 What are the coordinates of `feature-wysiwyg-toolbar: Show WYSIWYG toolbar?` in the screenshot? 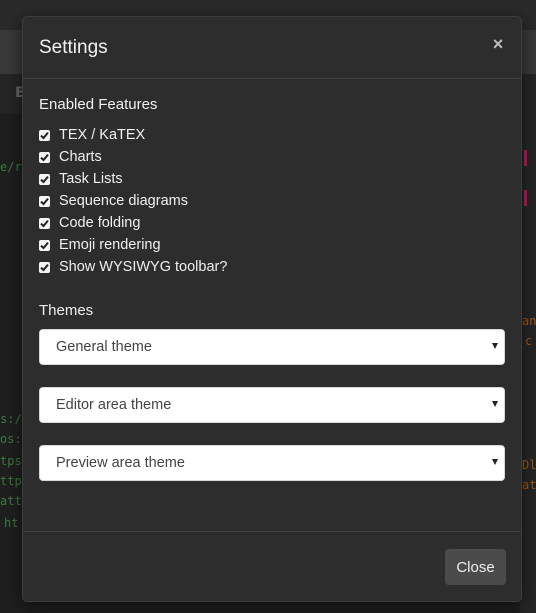 It's located at (272, 267).